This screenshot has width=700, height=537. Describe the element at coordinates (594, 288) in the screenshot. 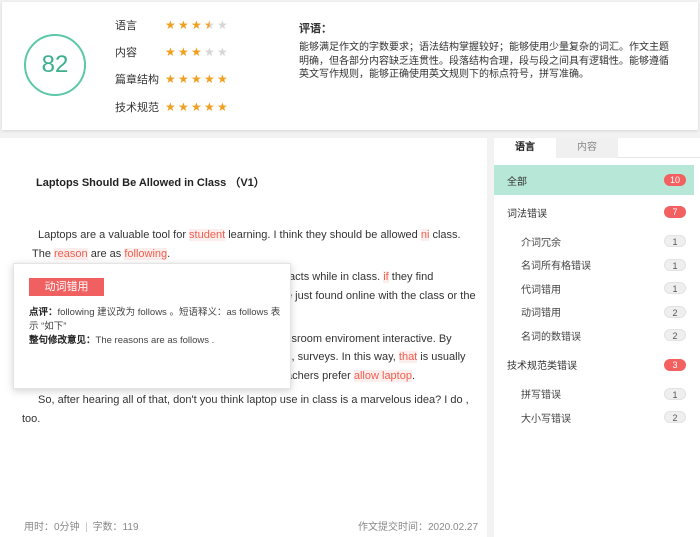

I see `error-subcategory: 代词错用 1` at that location.